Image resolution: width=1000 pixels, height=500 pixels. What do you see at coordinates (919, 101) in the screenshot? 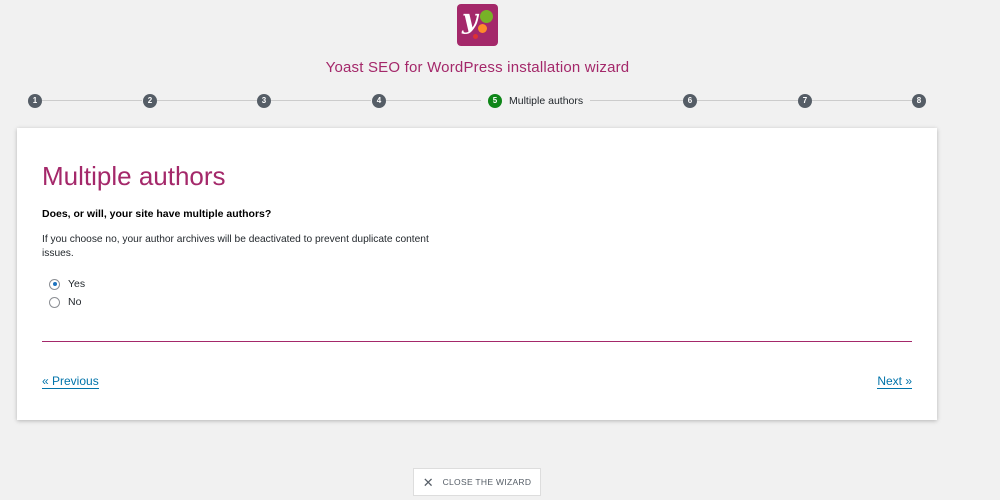
I see `step-8: 8` at bounding box center [919, 101].